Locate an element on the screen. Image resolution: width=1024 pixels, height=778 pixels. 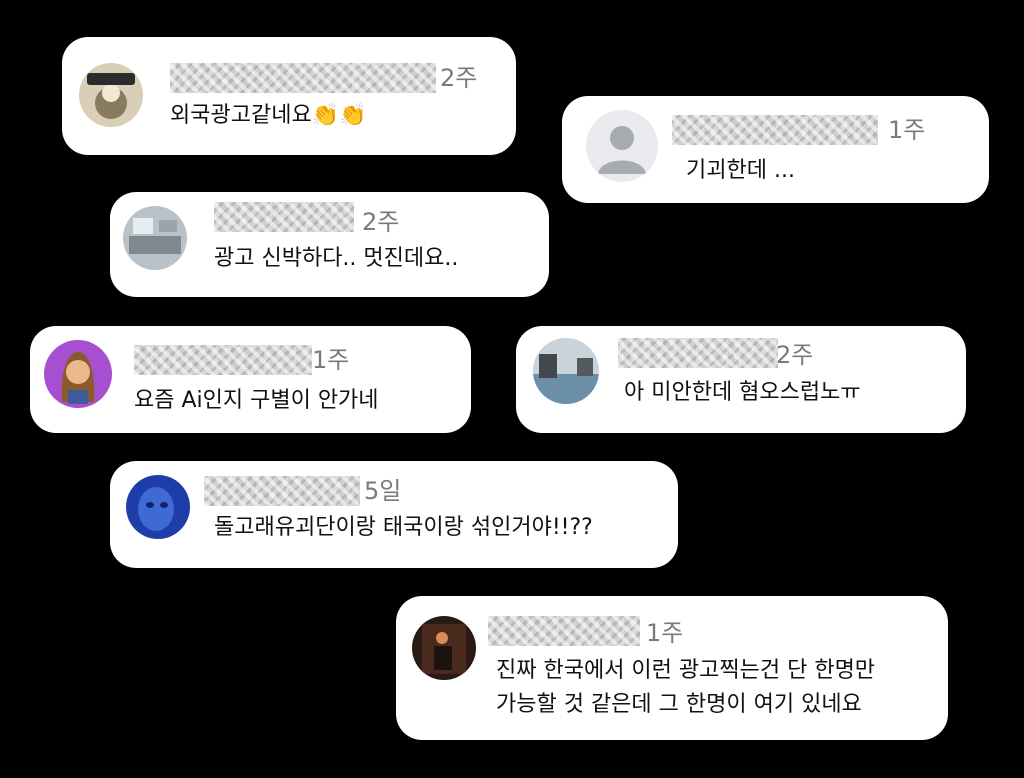
comment-text: 아 미안한데 혐오스럽노ㅠ is located at coordinates (742, 392).